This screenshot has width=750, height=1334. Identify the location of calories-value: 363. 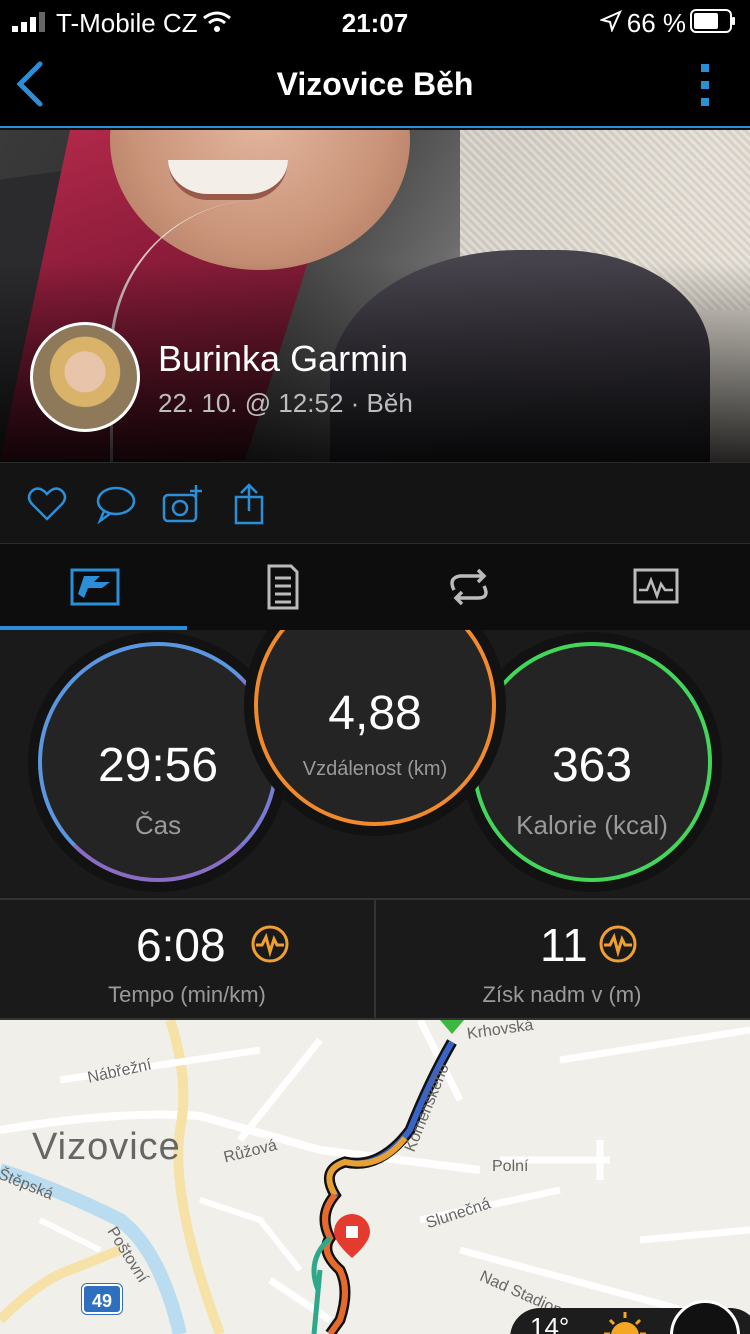
(592, 765).